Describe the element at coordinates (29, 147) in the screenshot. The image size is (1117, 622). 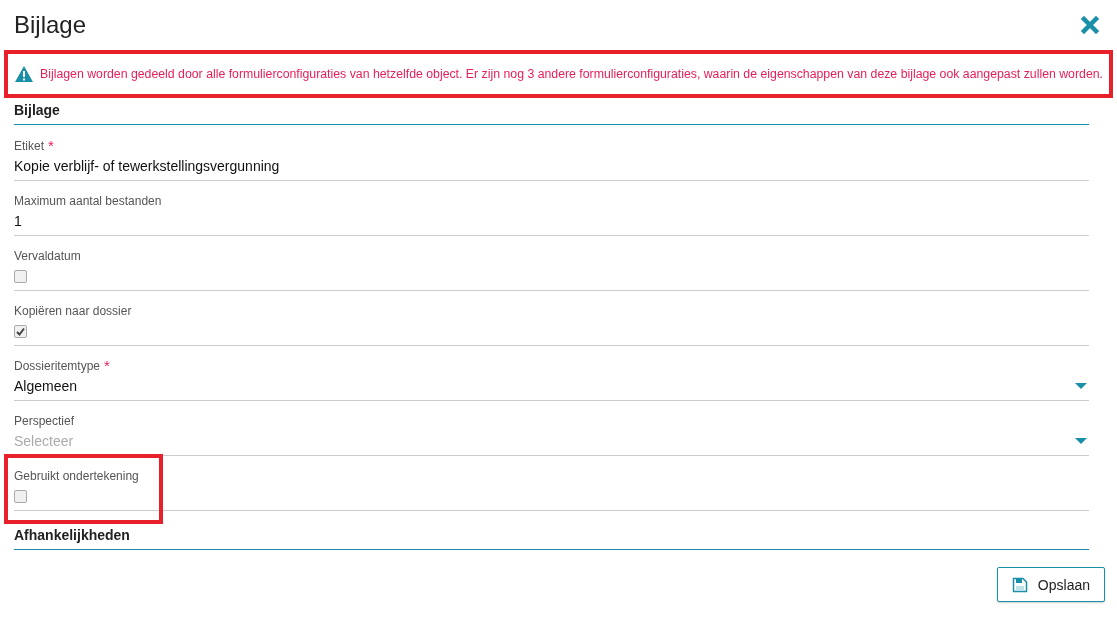
I see `field-label: Etiket` at that location.